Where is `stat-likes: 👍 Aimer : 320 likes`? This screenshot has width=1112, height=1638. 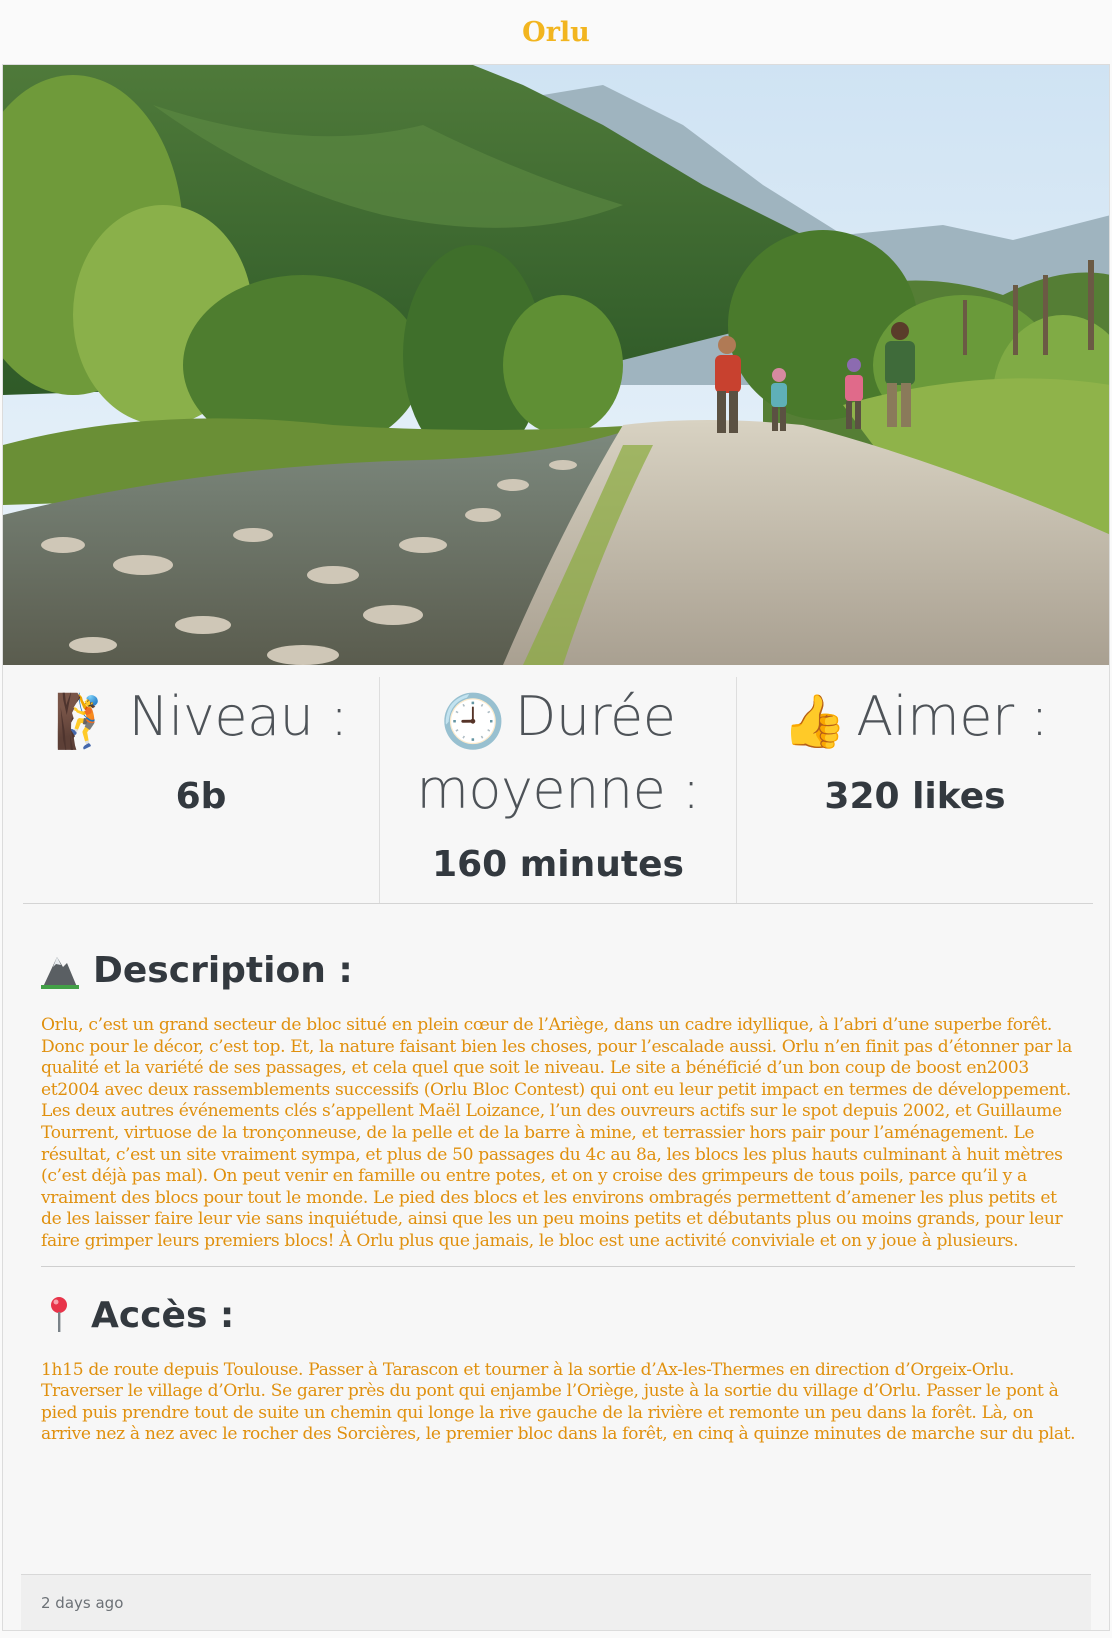
stat-likes: 👍 Aimer : 320 likes is located at coordinates (914, 790).